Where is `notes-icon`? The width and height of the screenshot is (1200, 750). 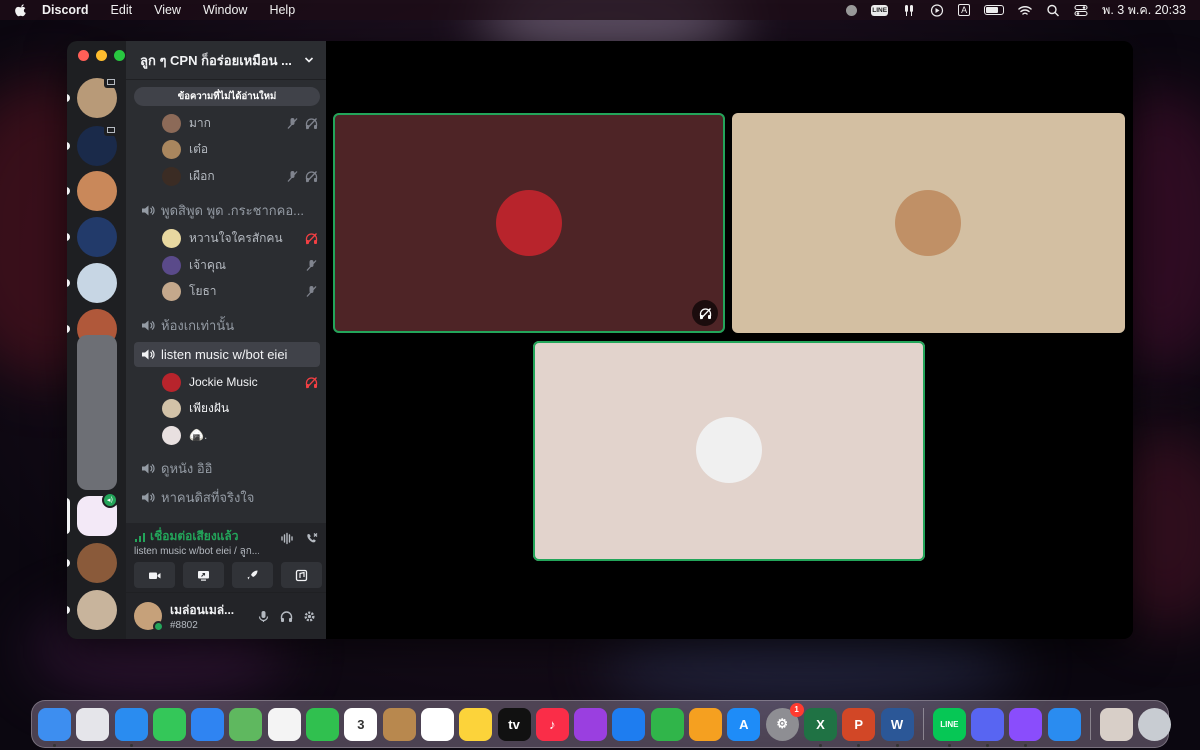 notes-icon is located at coordinates (476, 724).